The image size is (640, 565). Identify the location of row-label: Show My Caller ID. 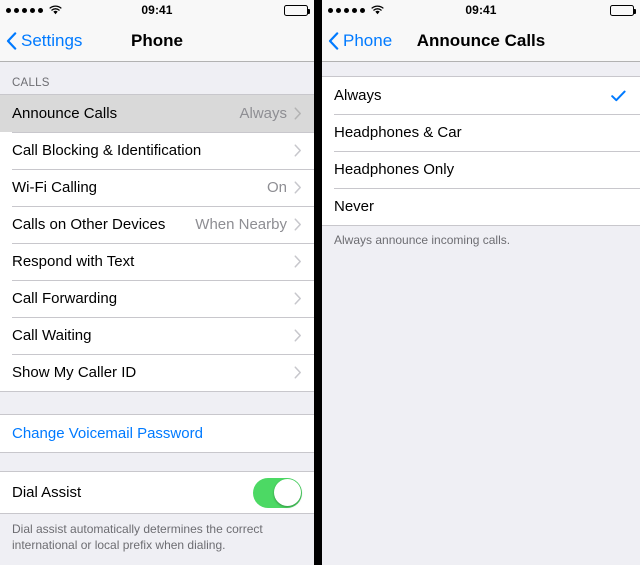
(74, 372).